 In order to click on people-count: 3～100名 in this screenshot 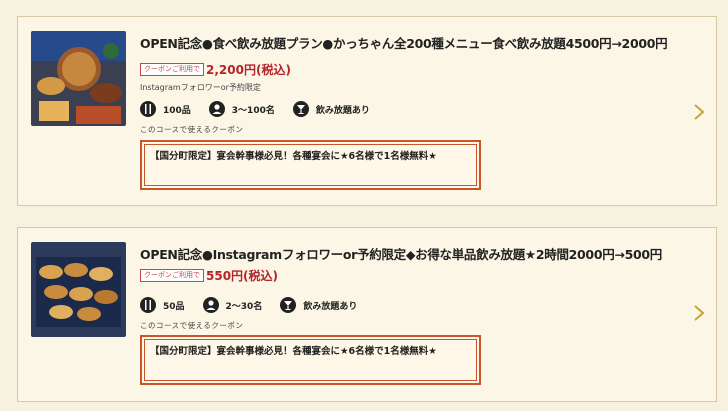, I will do `click(241, 109)`.